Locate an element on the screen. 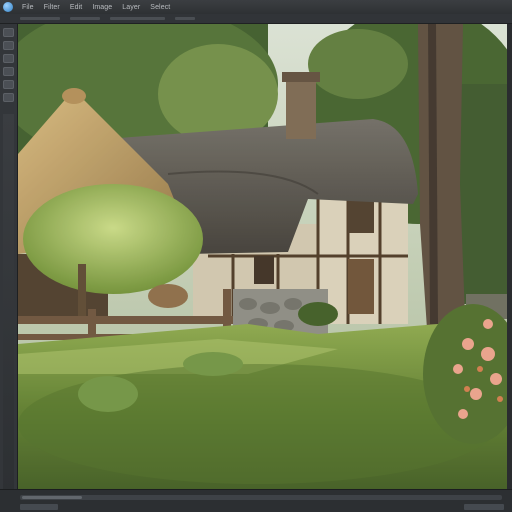 This screenshot has width=512, height=512. lasso-tool-icon is located at coordinates (8, 58).